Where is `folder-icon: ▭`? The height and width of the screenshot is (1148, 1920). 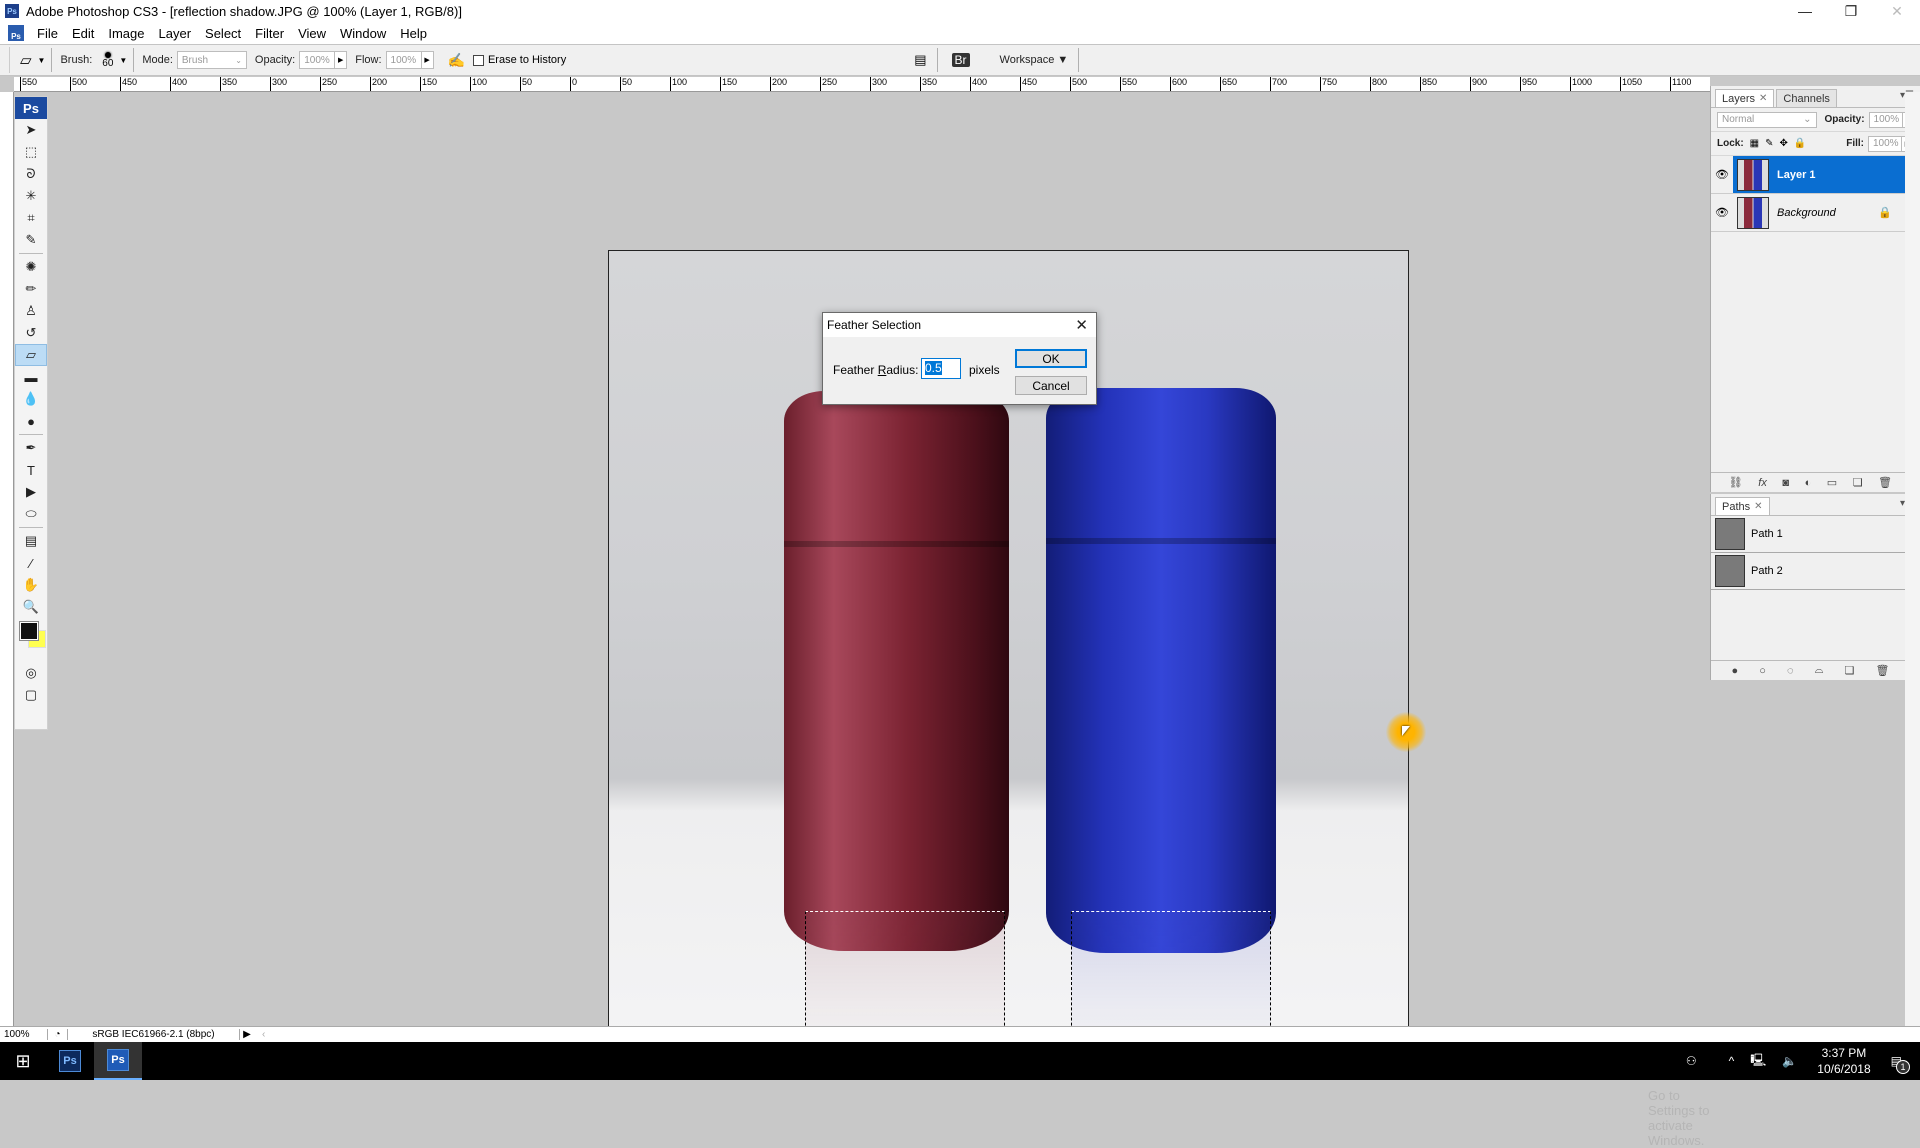
folder-icon: ▭ is located at coordinates (1832, 482).